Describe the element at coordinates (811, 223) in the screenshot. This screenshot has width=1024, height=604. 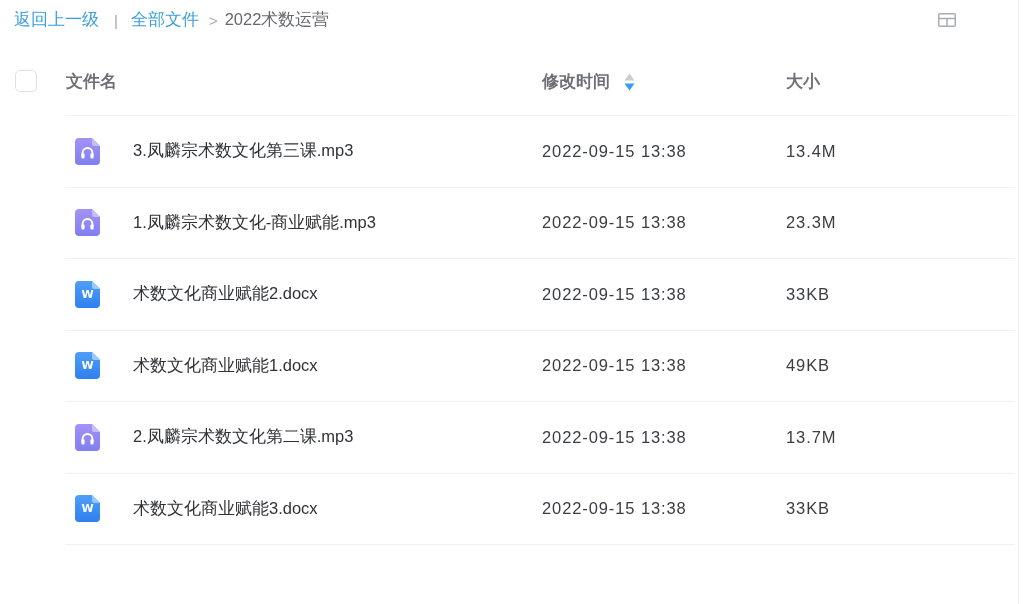
I see `file-size: 23.3M` at that location.